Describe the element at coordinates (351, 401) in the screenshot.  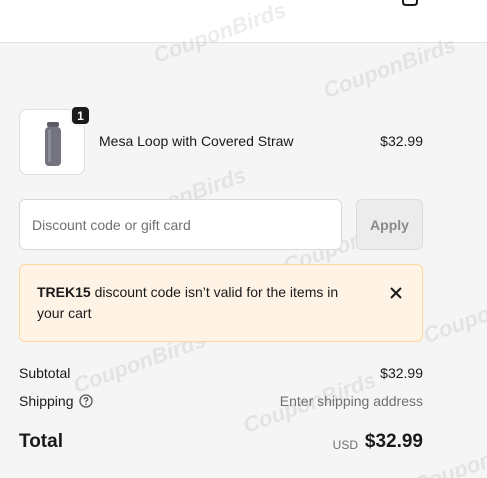
I see `shipping-value: Enter shipping address` at that location.